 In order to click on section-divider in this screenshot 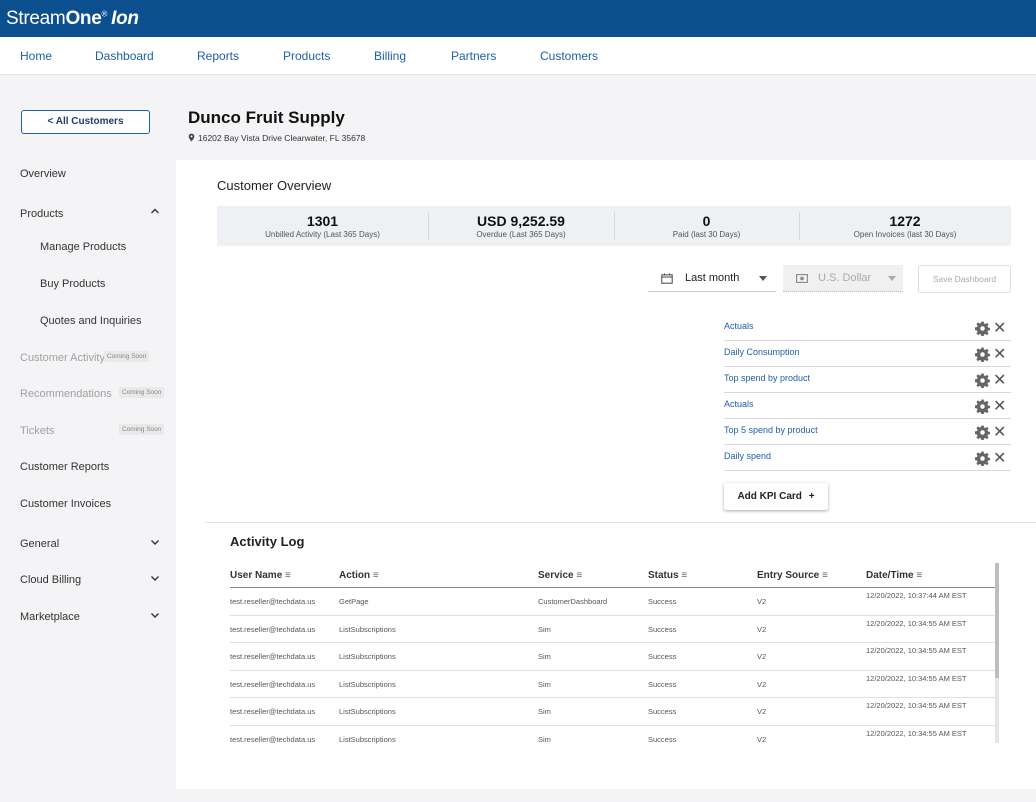, I will do `click(620, 522)`.